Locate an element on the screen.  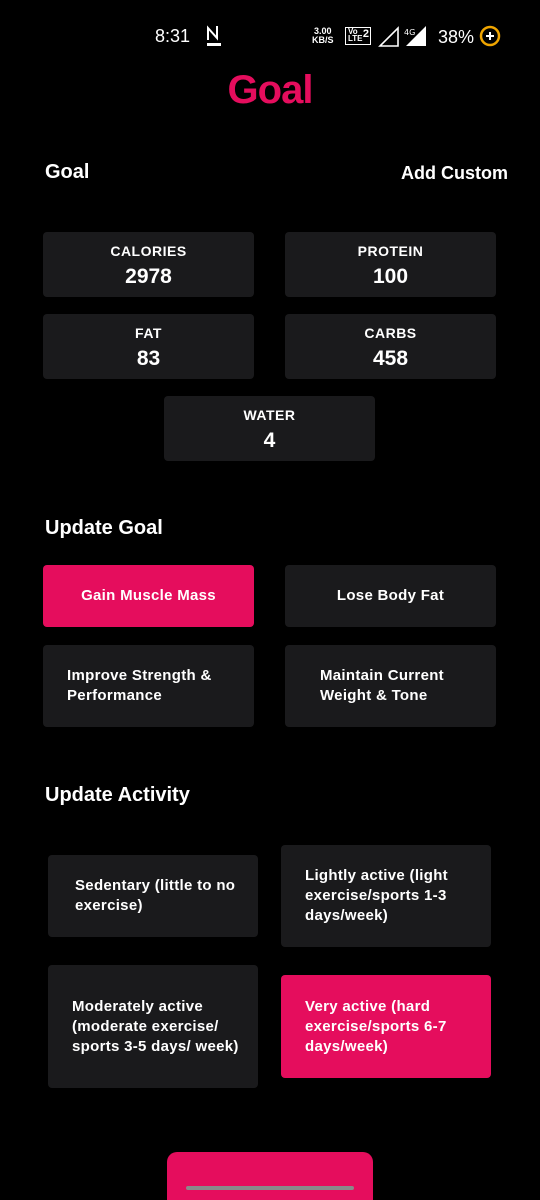
carbs-card: CARBS 458 is located at coordinates (390, 346).